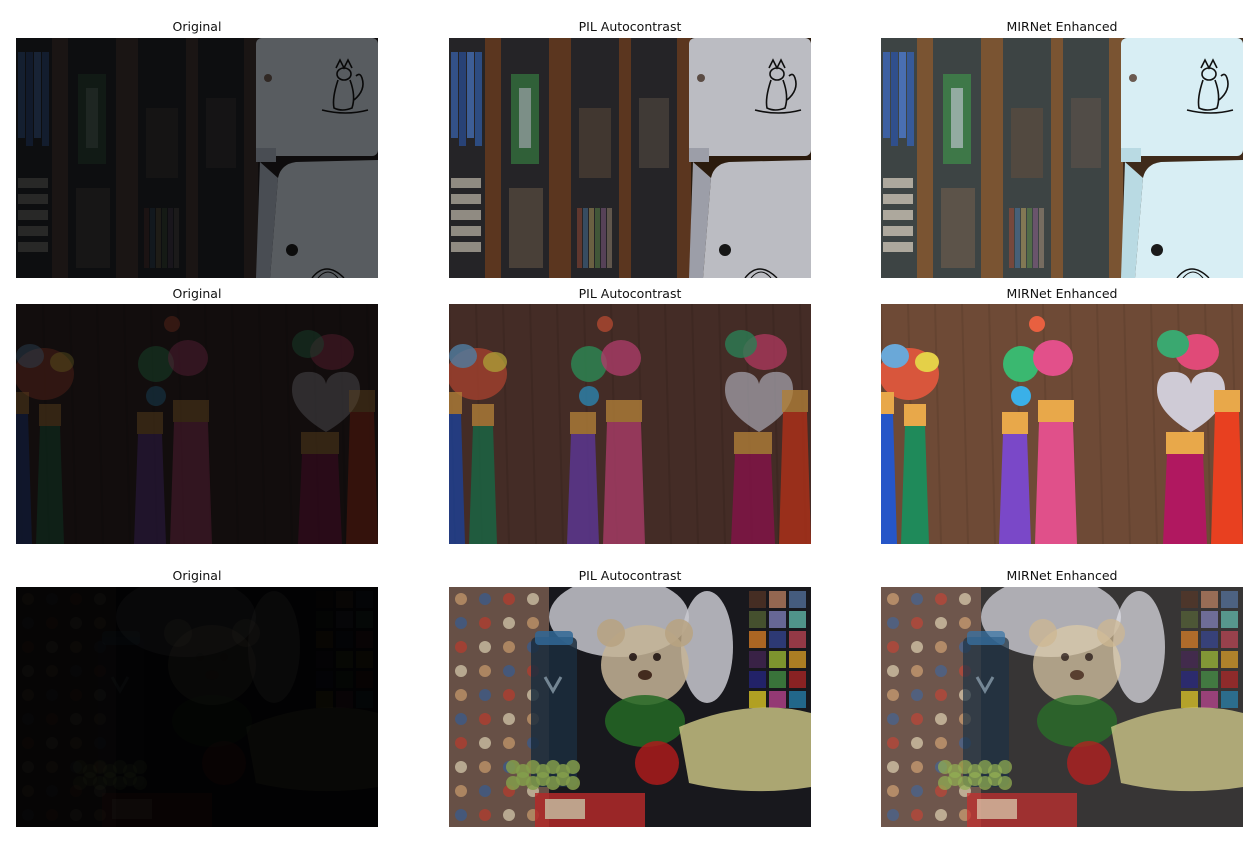 This screenshot has width=1250, height=843. Describe the element at coordinates (630, 575) in the screenshot. I see `panel-title: PIL Autocontrast` at that location.